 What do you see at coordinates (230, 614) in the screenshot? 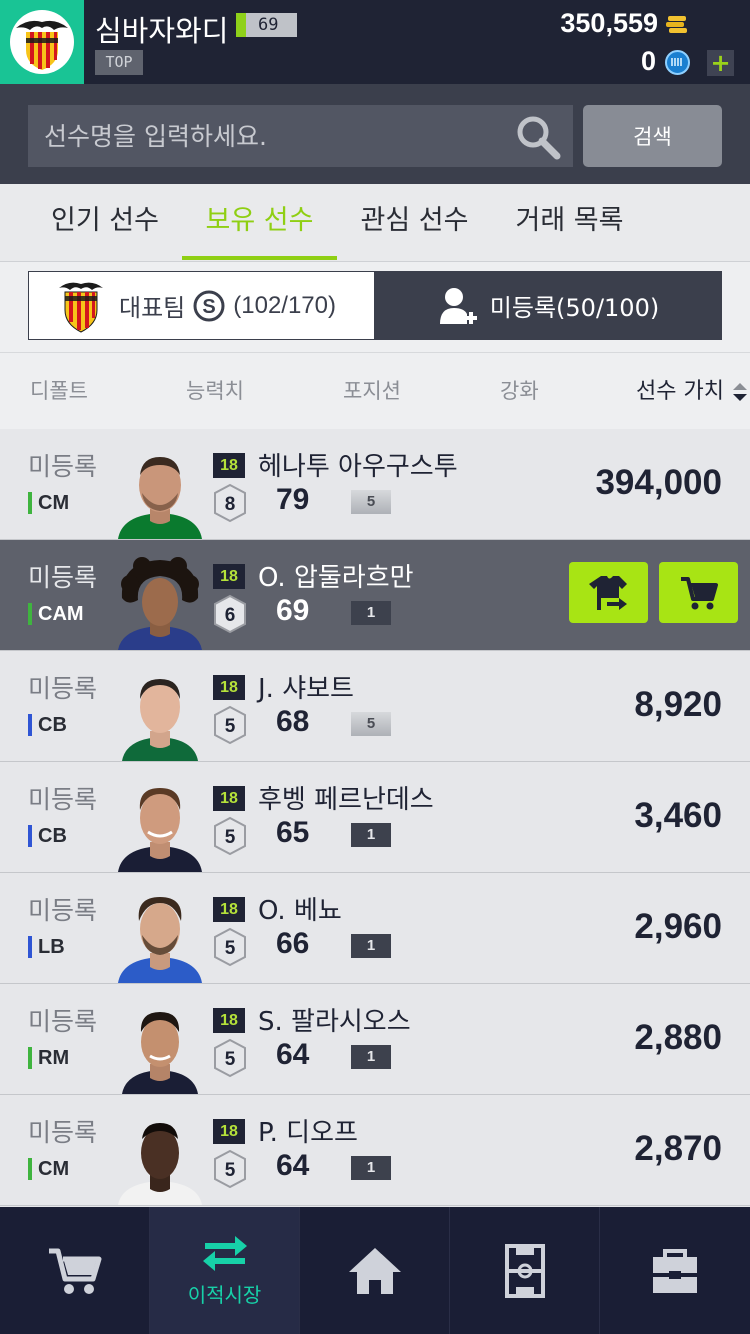
I see `grade-hexagon-icon: 6` at bounding box center [230, 614].